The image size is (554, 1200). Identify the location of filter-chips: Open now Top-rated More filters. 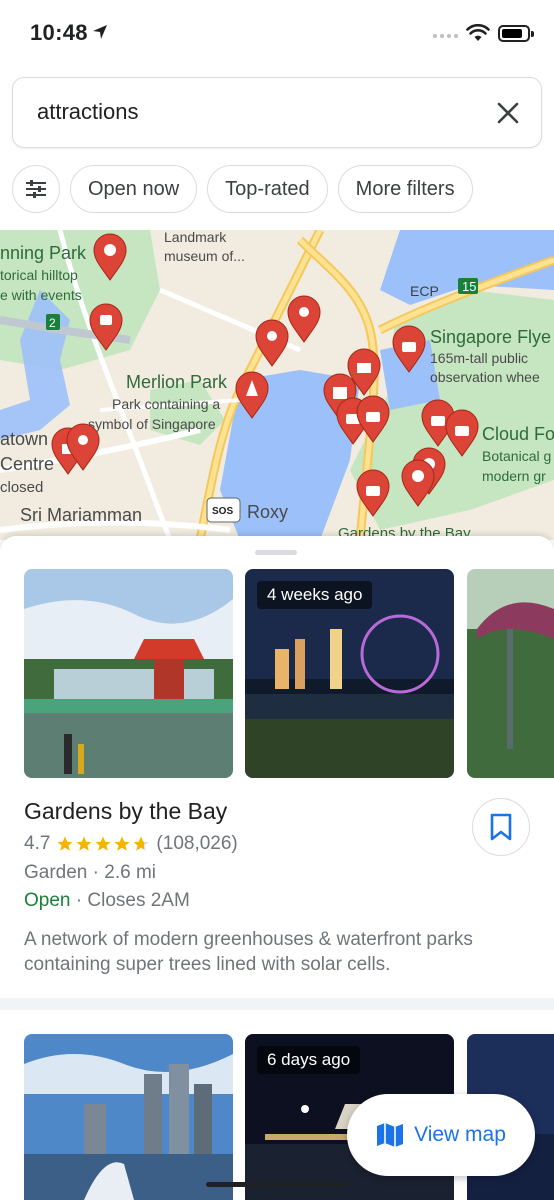
(242, 189).